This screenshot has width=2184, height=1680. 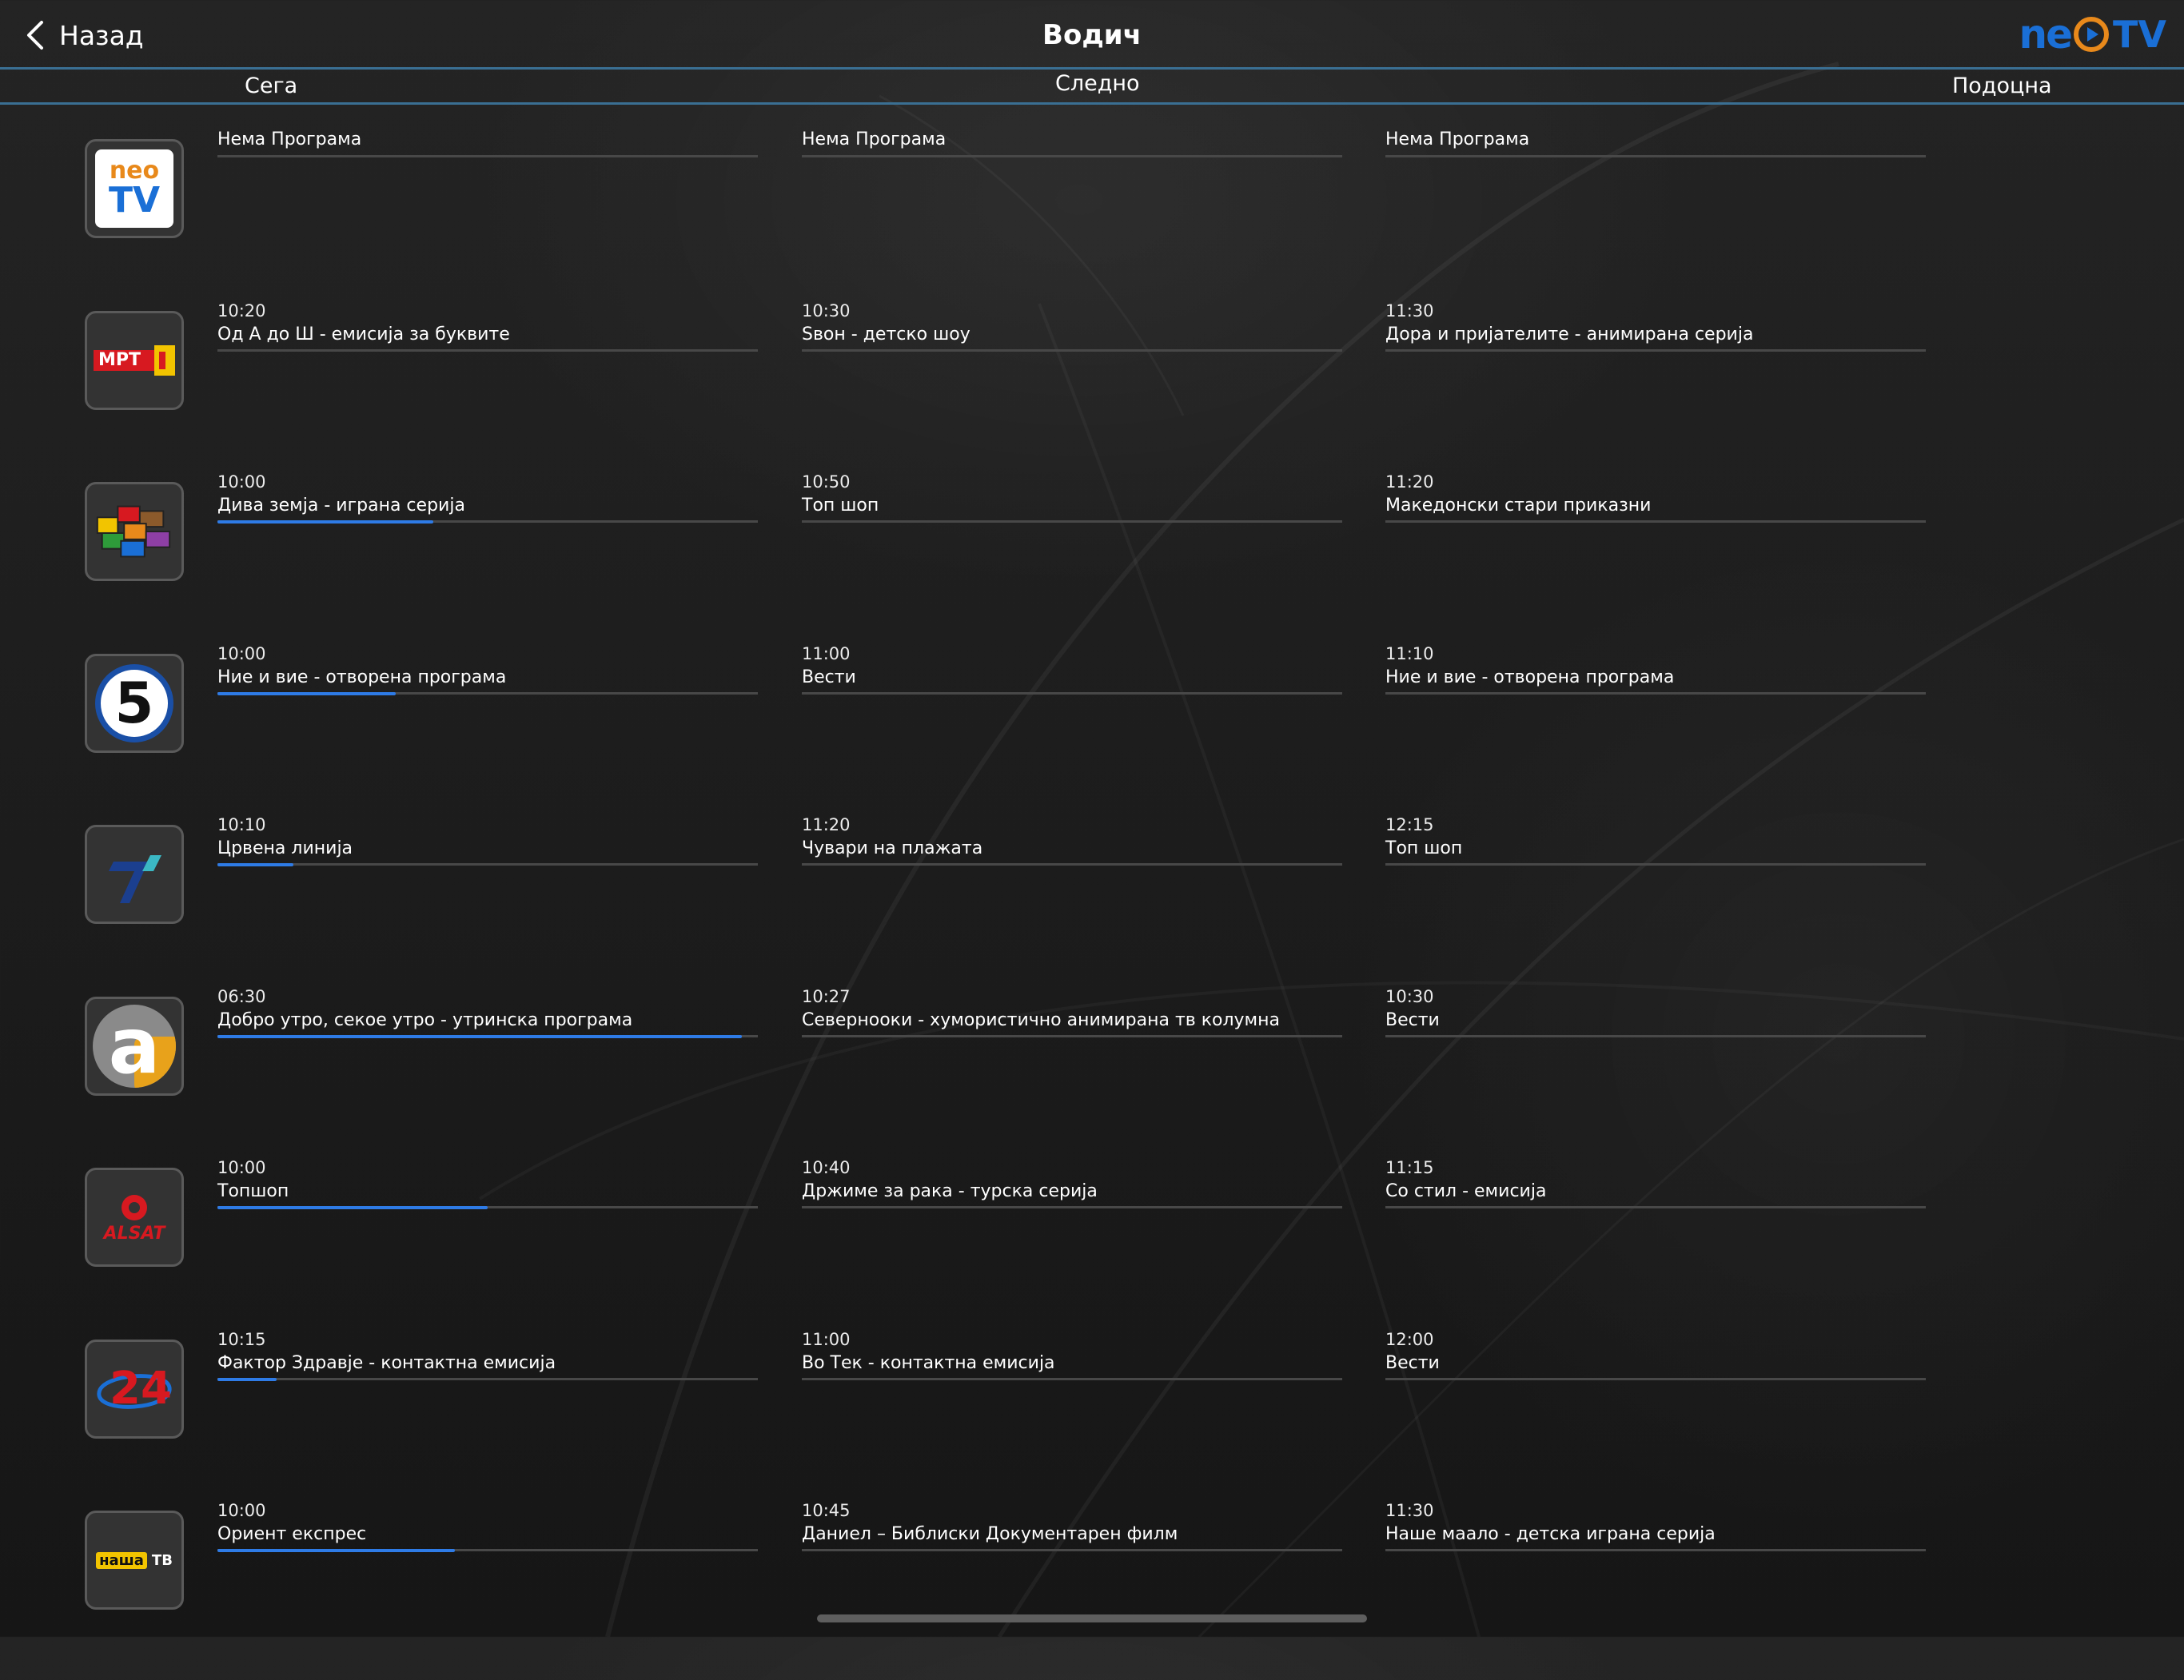 I want to click on telma-logo, so click(x=134, y=875).